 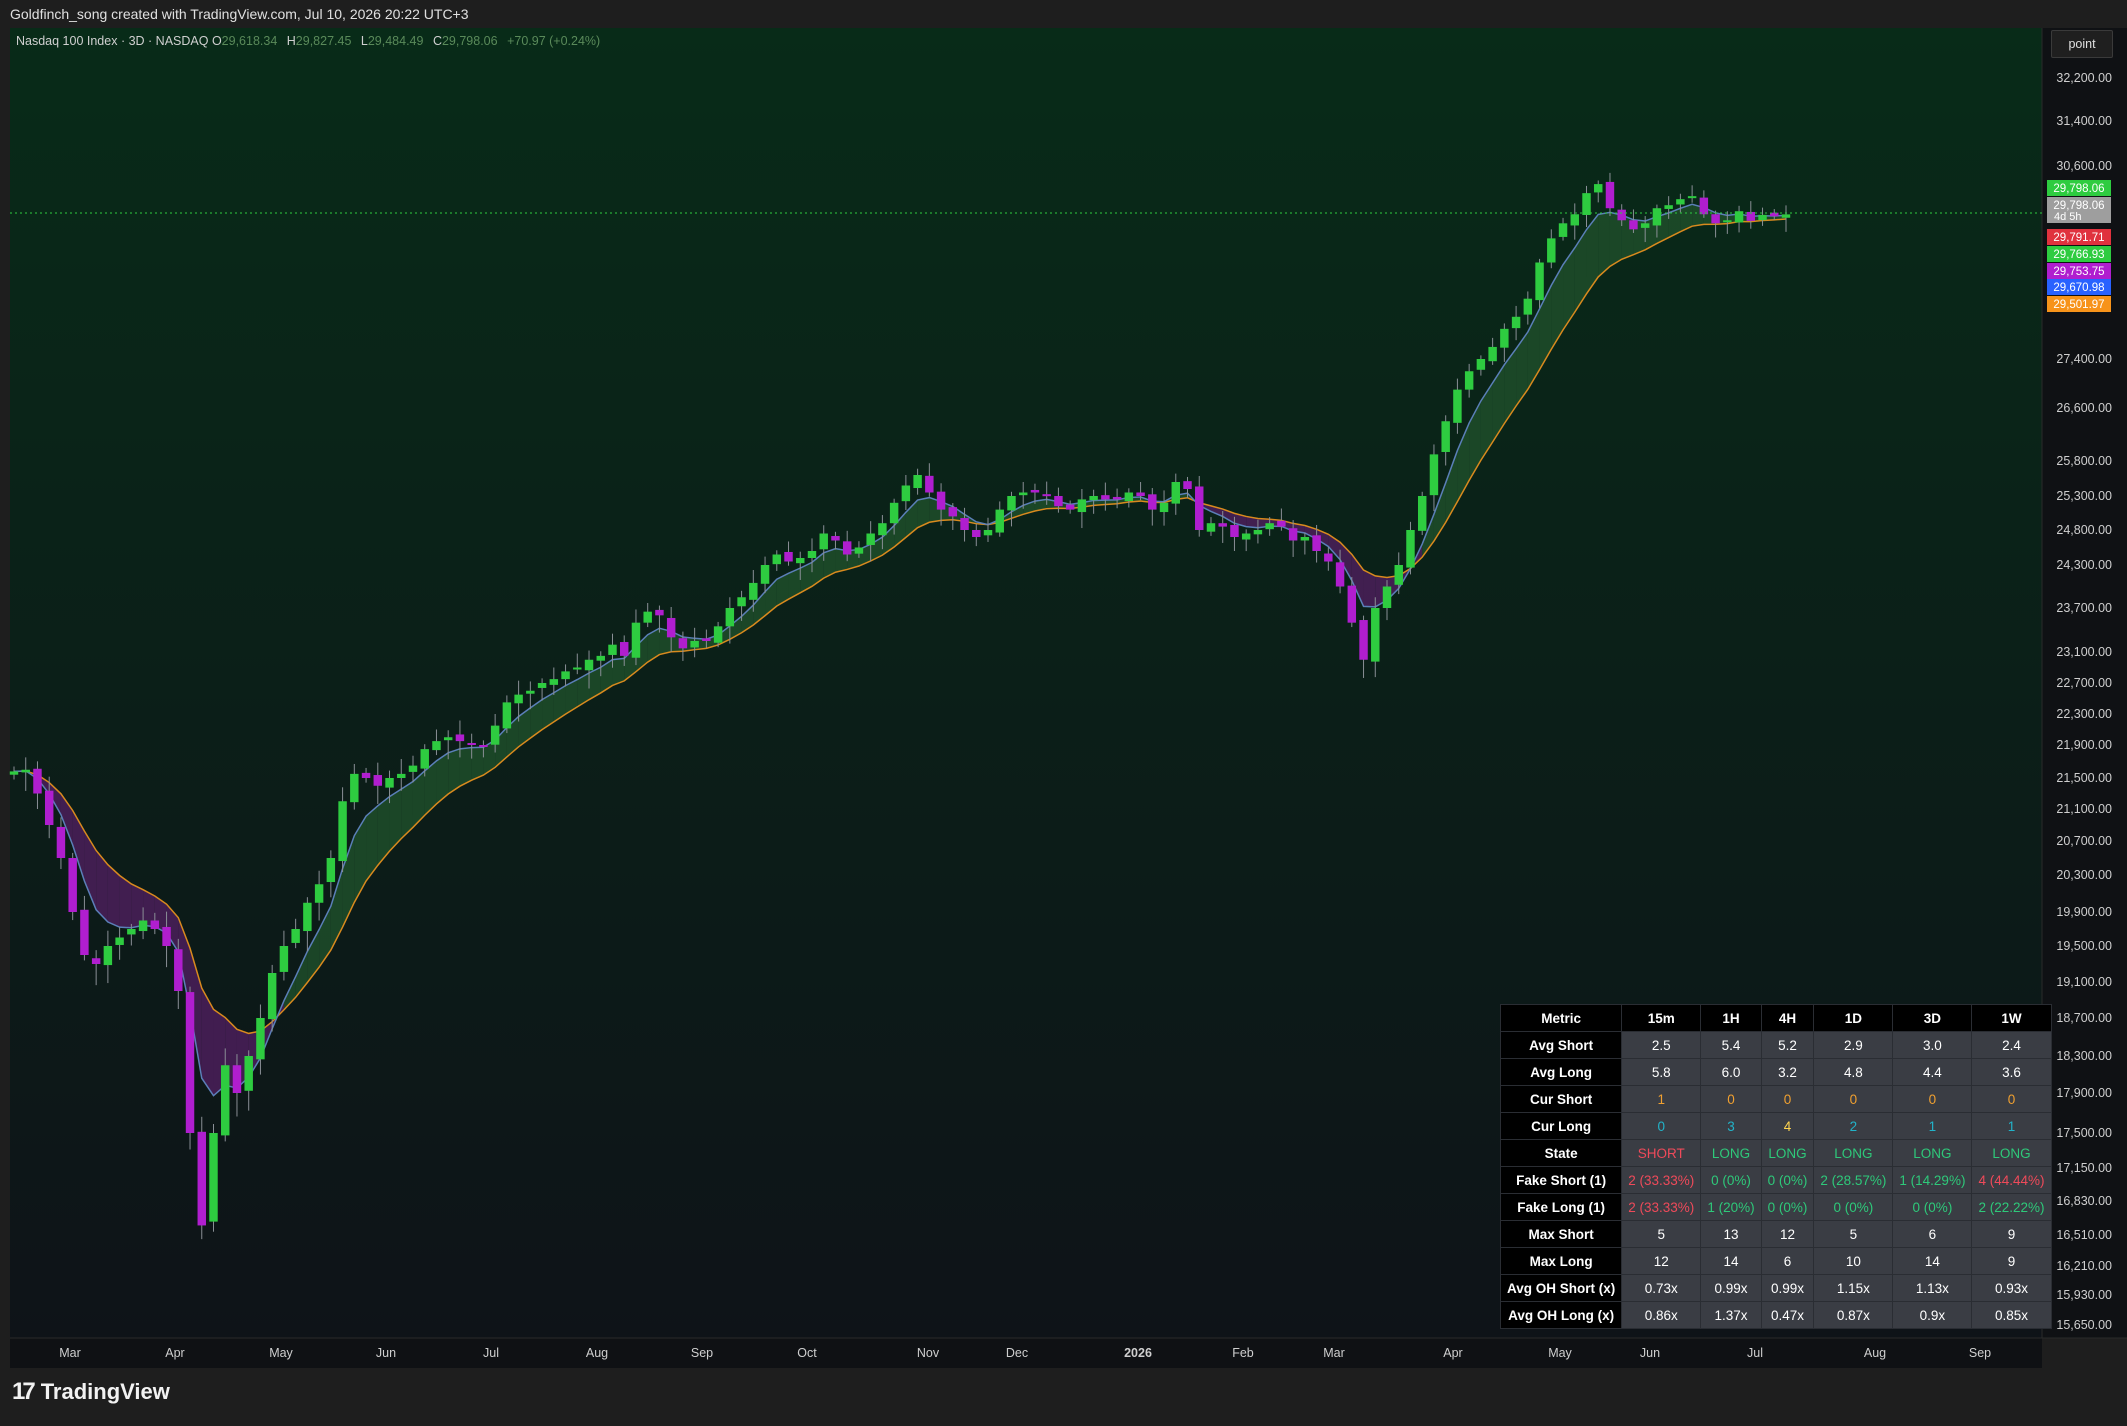 I want to click on stats-cell: 5, so click(x=1853, y=1234).